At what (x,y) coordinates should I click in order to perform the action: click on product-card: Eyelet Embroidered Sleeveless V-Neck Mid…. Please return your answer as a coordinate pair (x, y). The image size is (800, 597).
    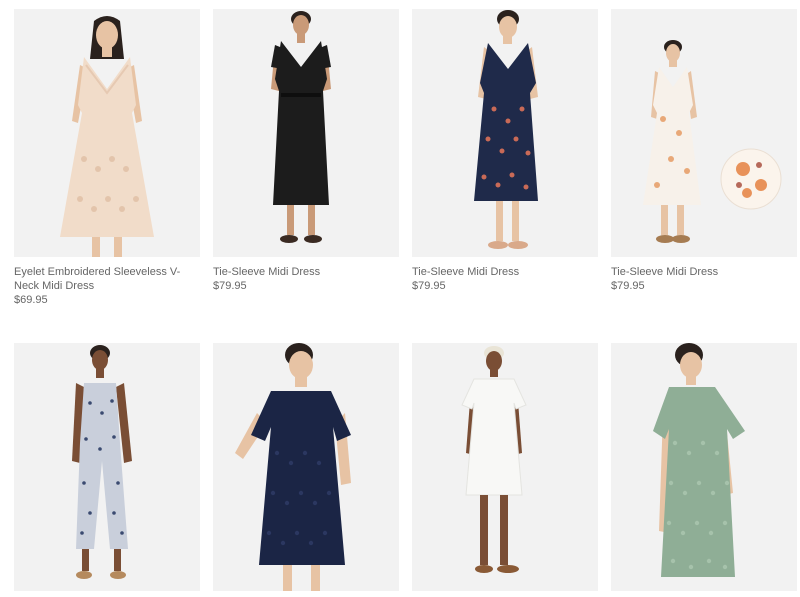
    Looking at the image, I should click on (107, 158).